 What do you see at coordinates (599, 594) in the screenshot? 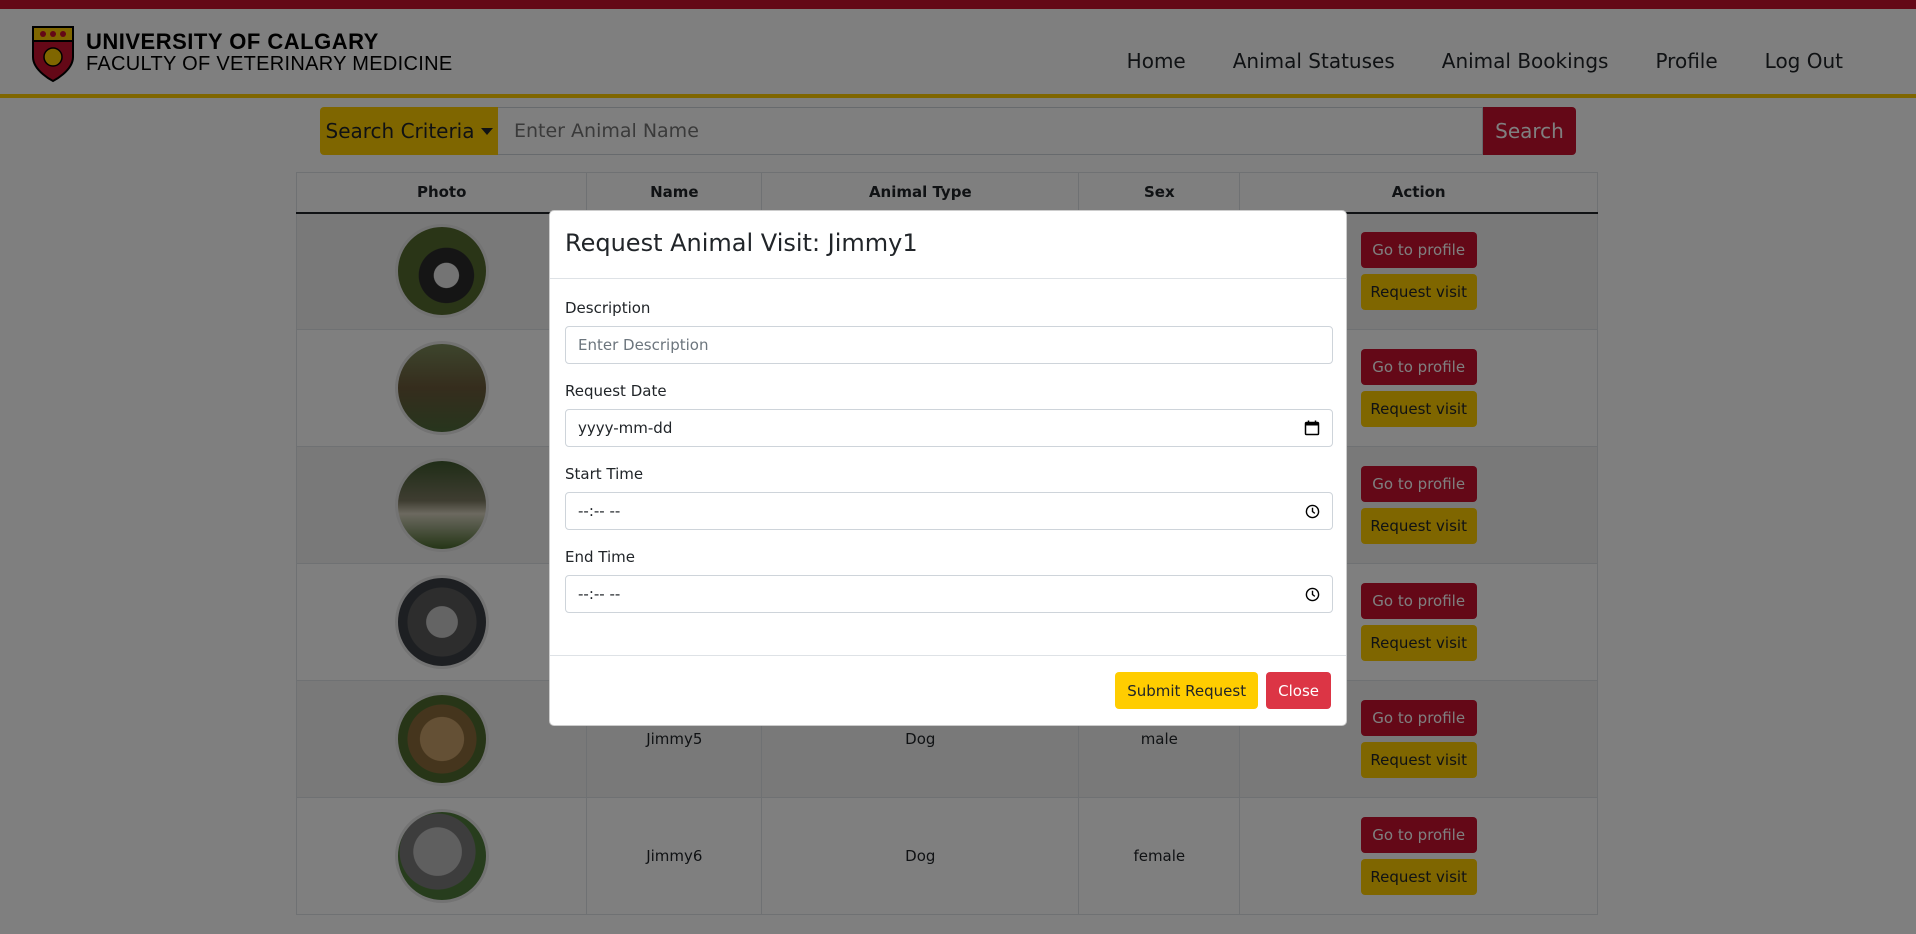
I see `end-time-value: --:-- --` at bounding box center [599, 594].